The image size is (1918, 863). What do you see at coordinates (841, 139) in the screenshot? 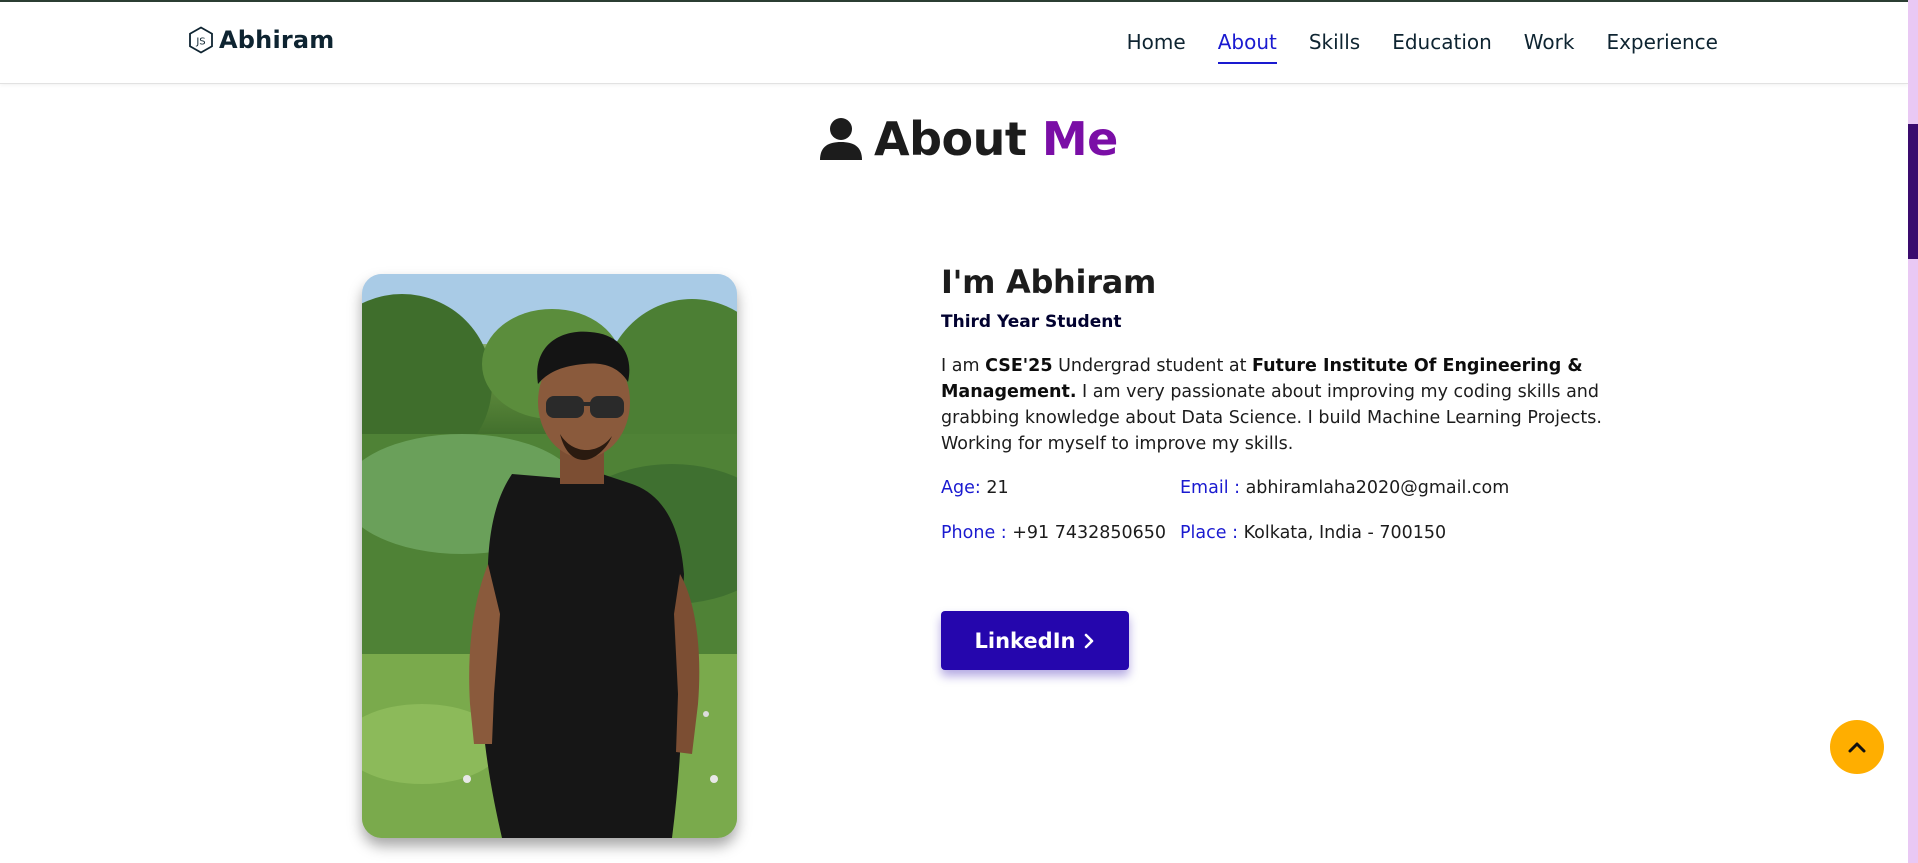
I see `user-icon` at bounding box center [841, 139].